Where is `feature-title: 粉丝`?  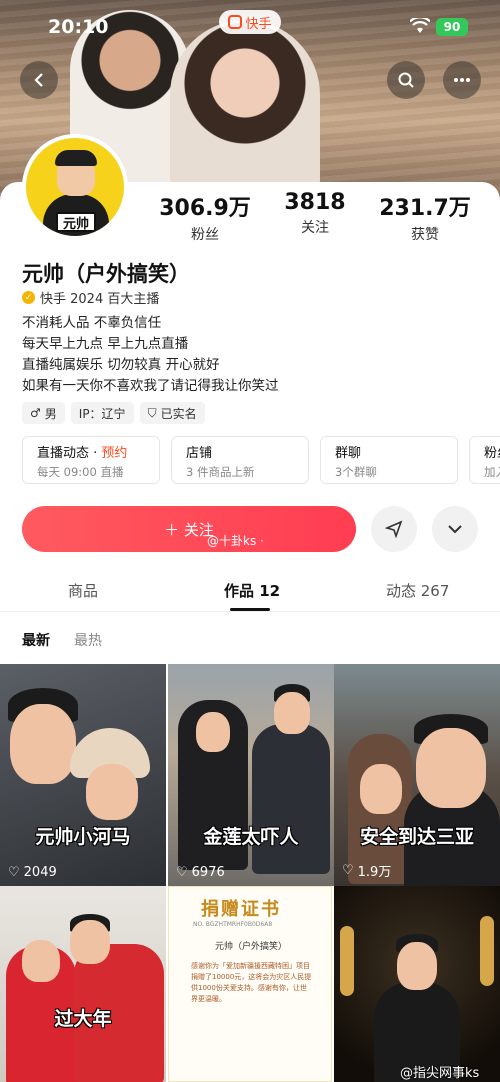
feature-title: 粉丝 is located at coordinates (492, 453).